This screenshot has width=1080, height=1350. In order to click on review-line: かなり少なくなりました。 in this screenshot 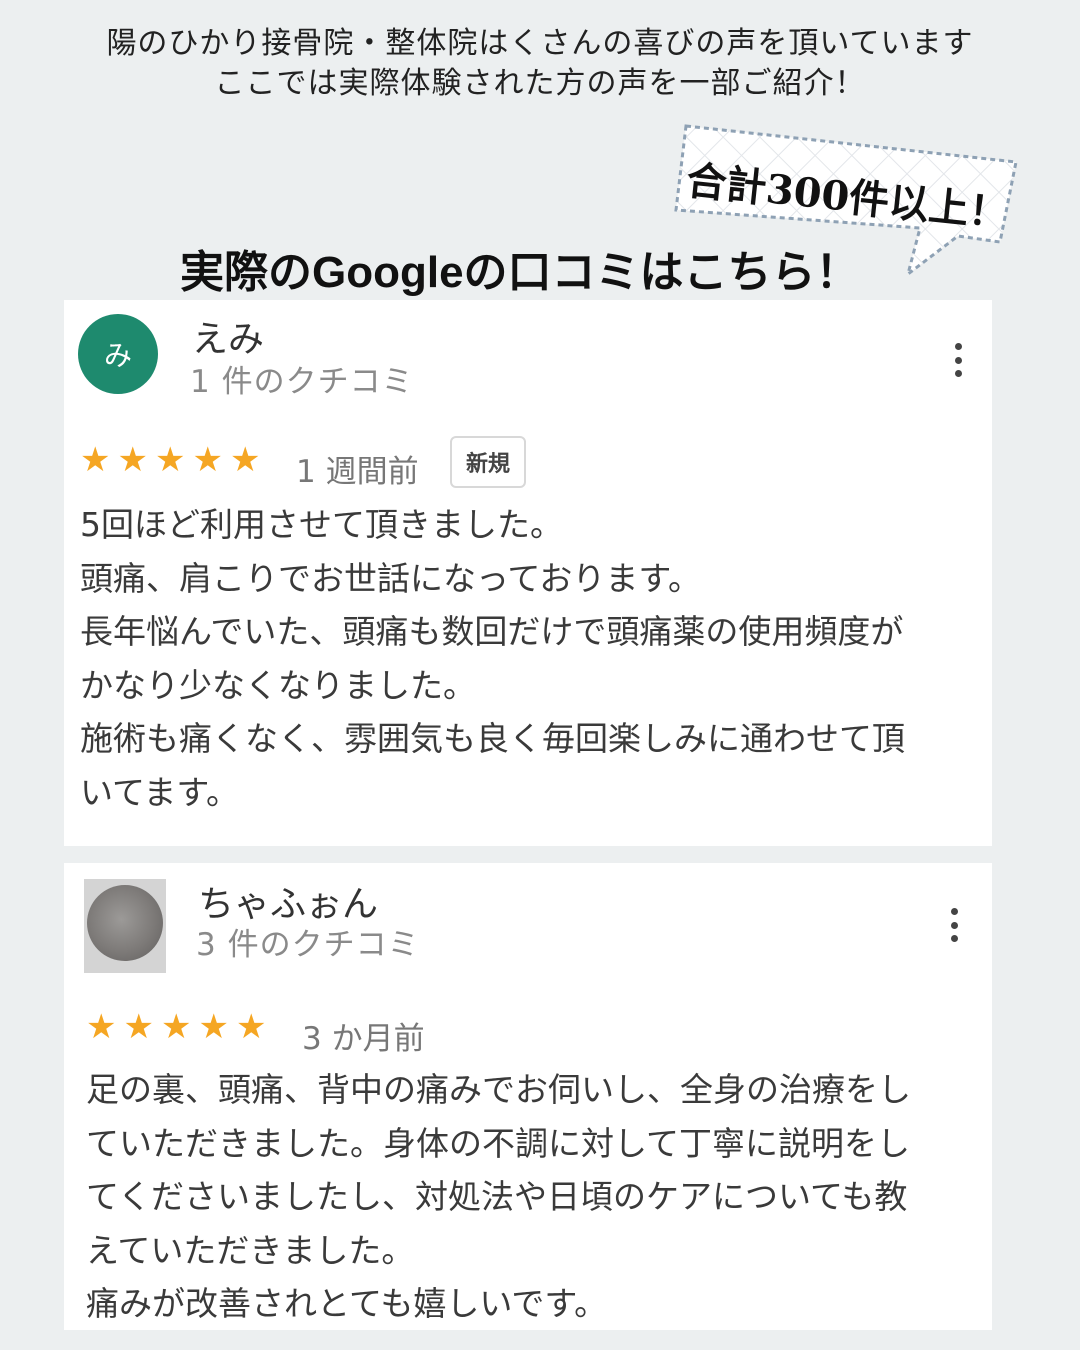, I will do `click(278, 685)`.